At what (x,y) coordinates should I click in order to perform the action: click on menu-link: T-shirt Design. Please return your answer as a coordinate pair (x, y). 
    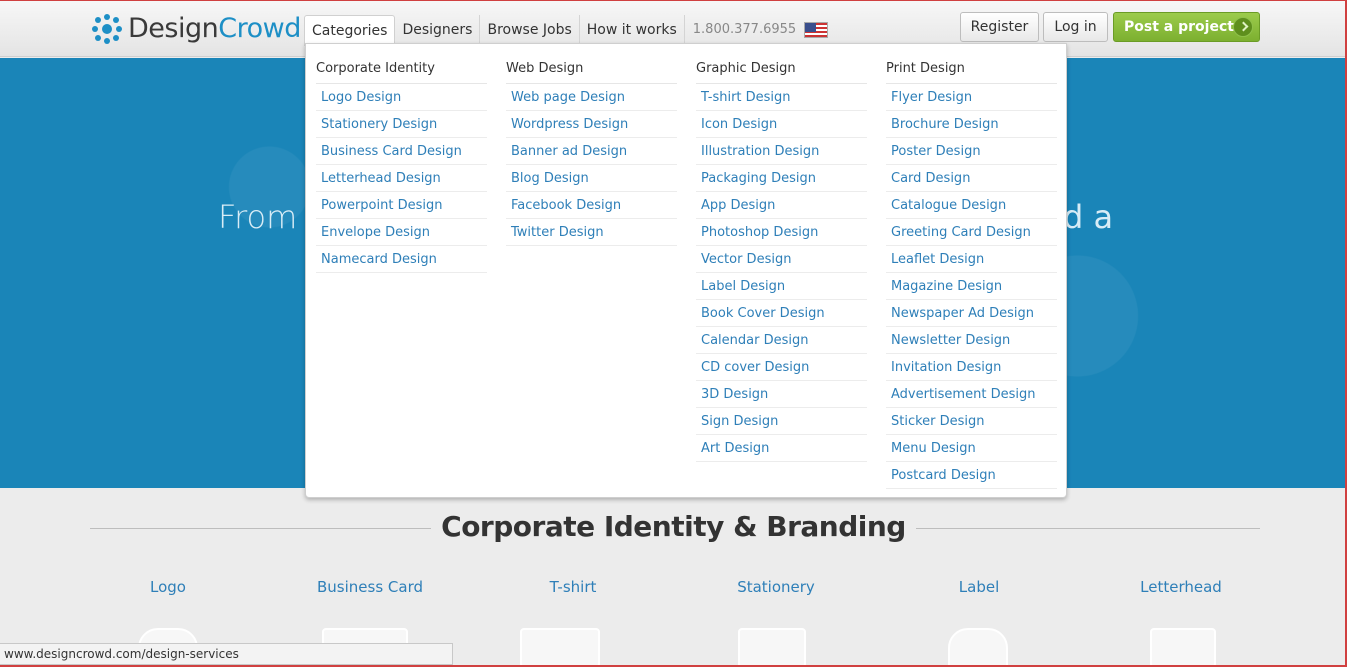
    Looking at the image, I should click on (781, 97).